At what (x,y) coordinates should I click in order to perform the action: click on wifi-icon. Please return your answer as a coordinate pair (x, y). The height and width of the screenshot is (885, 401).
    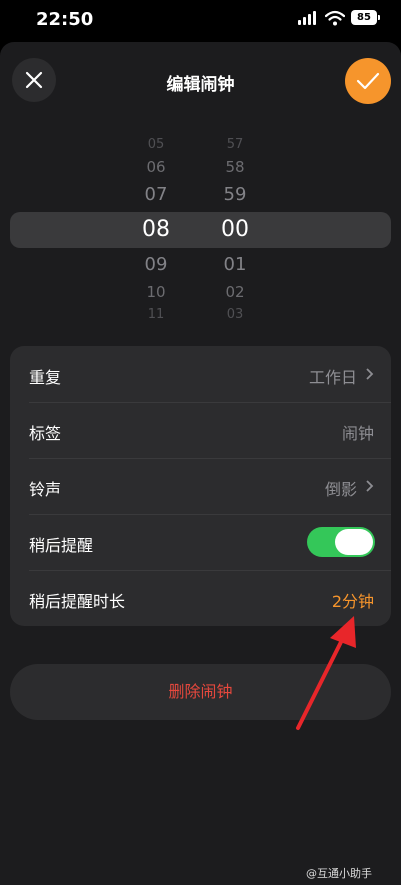
    Looking at the image, I should click on (335, 18).